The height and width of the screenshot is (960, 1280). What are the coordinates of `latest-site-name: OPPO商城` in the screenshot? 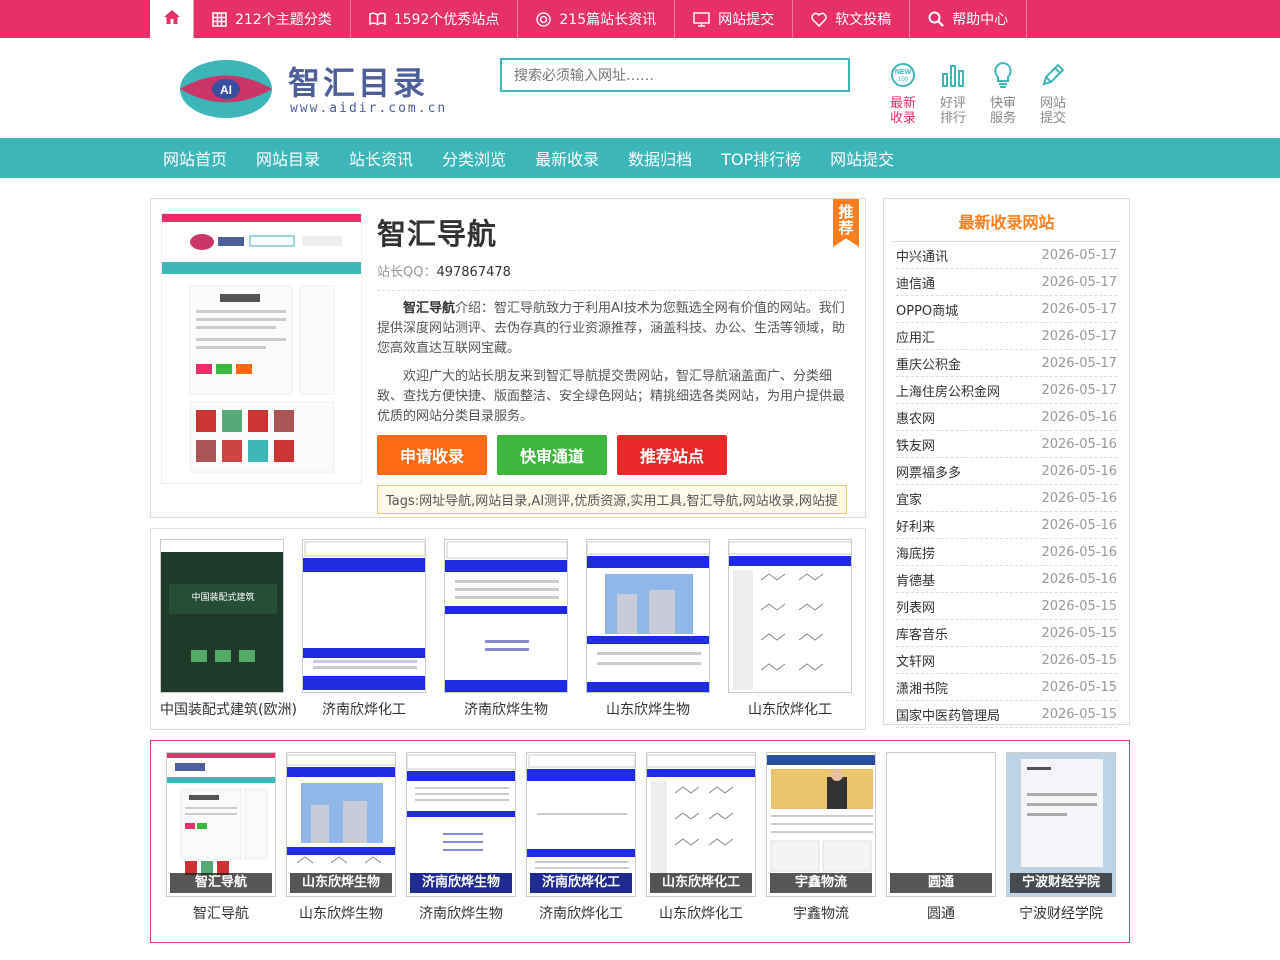 It's located at (927, 309).